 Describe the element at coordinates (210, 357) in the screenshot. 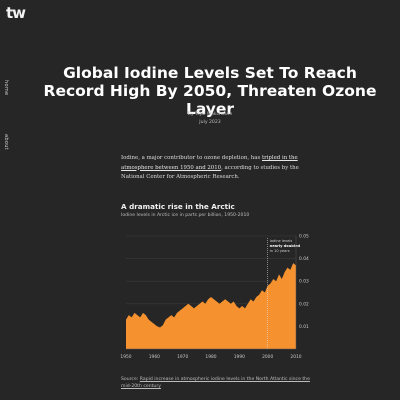

I see `x-tick-label-1980: 1980` at that location.